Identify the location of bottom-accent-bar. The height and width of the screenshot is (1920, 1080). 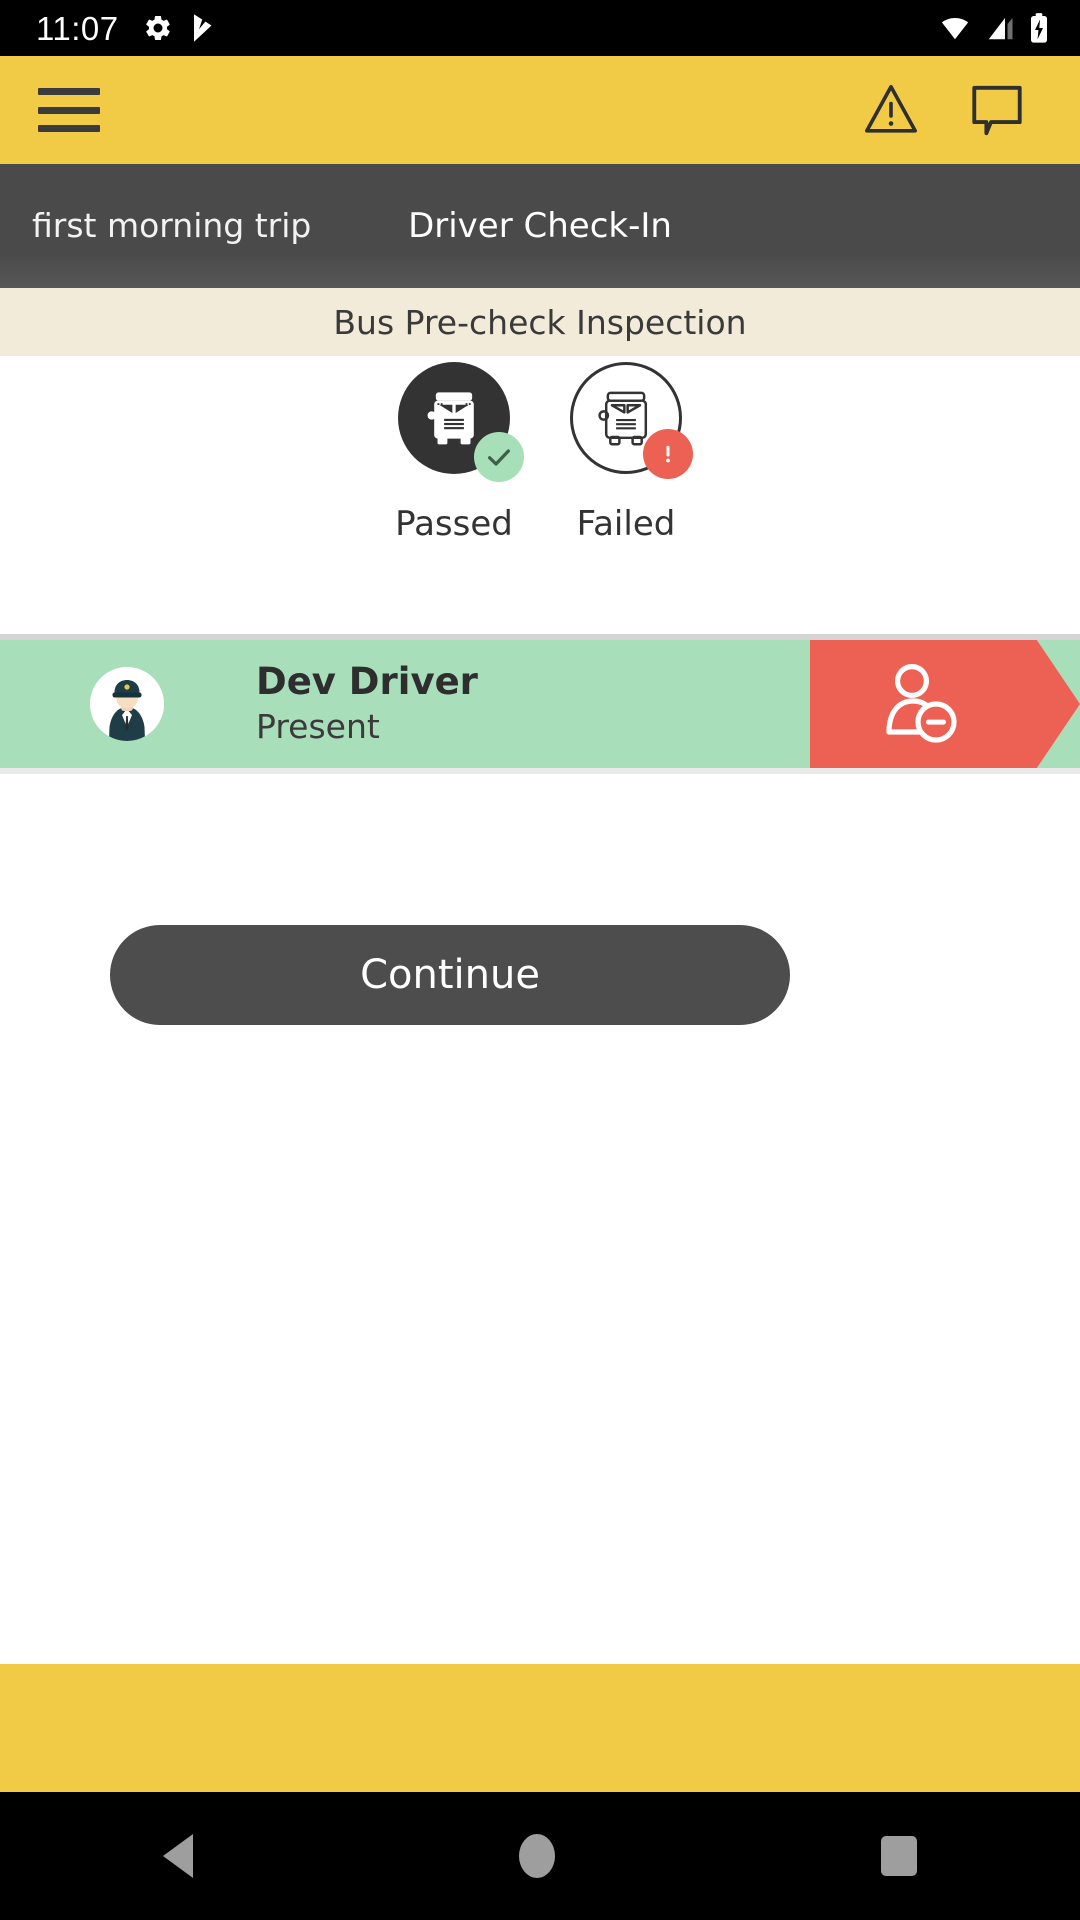
(540, 1728).